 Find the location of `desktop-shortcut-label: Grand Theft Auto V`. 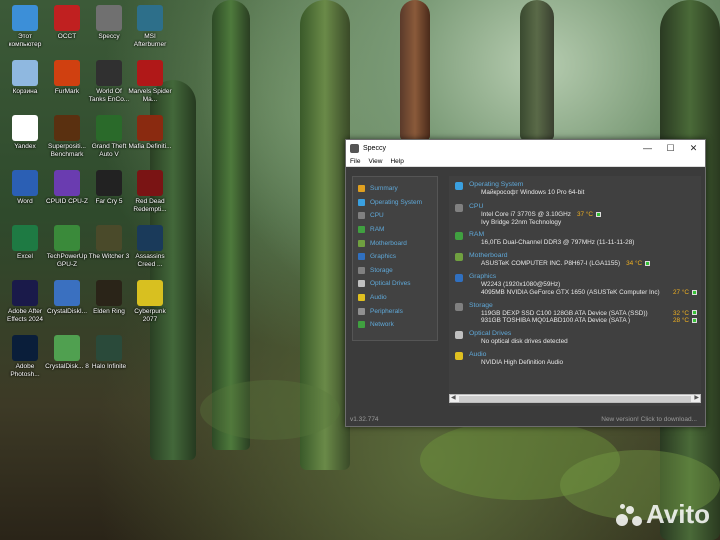

desktop-shortcut-label: Grand Theft Auto V is located at coordinates (109, 150).